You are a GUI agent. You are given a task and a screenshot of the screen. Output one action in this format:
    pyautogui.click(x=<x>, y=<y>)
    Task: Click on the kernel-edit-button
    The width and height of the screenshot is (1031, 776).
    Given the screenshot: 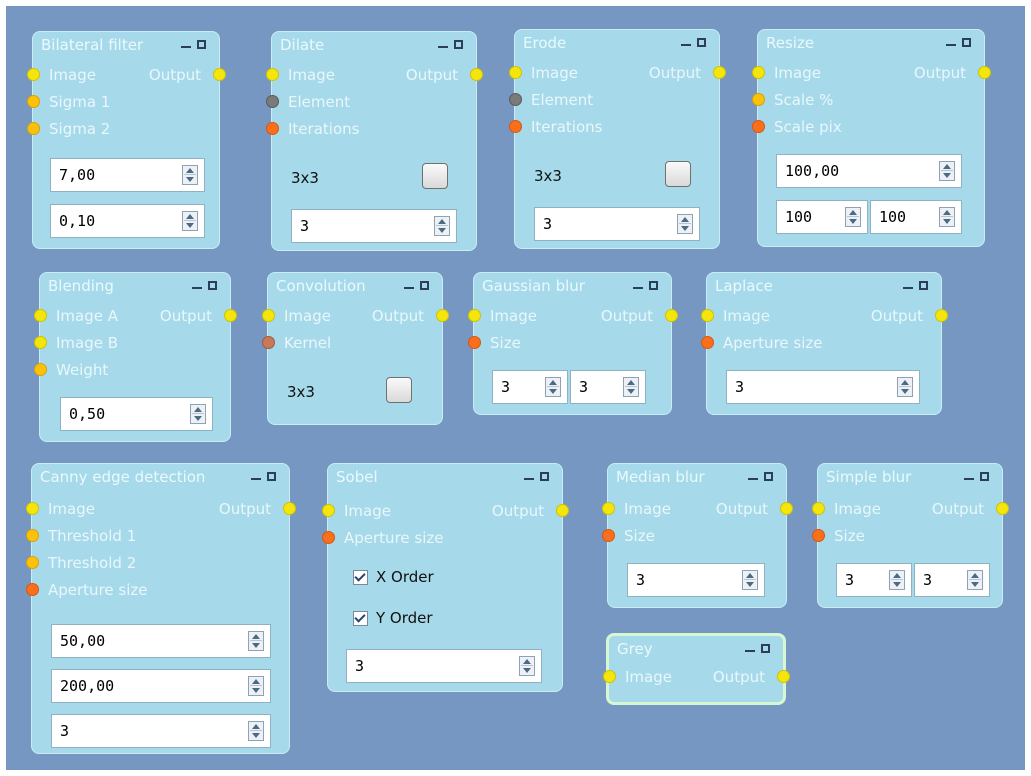 What is the action you would take?
    pyautogui.click(x=678, y=174)
    